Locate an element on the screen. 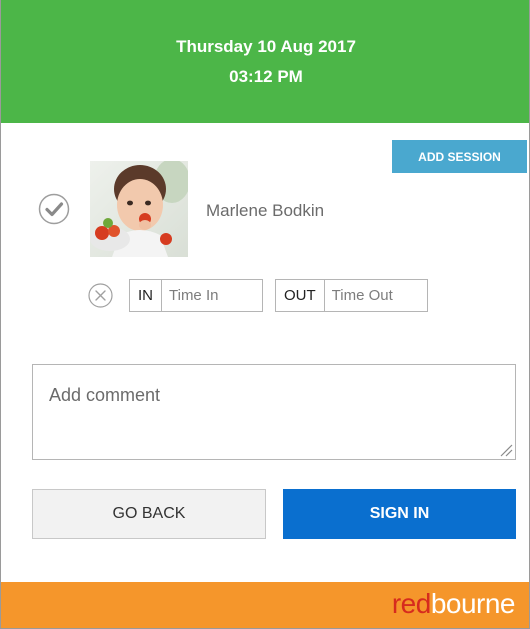 The image size is (530, 629). add-session-button: ADD SESSION is located at coordinates (459, 156).